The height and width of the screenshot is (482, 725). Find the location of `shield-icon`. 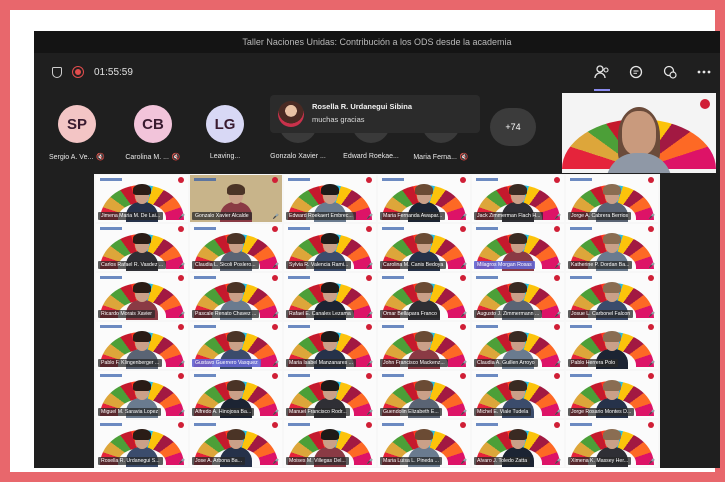

shield-icon is located at coordinates (57, 72).